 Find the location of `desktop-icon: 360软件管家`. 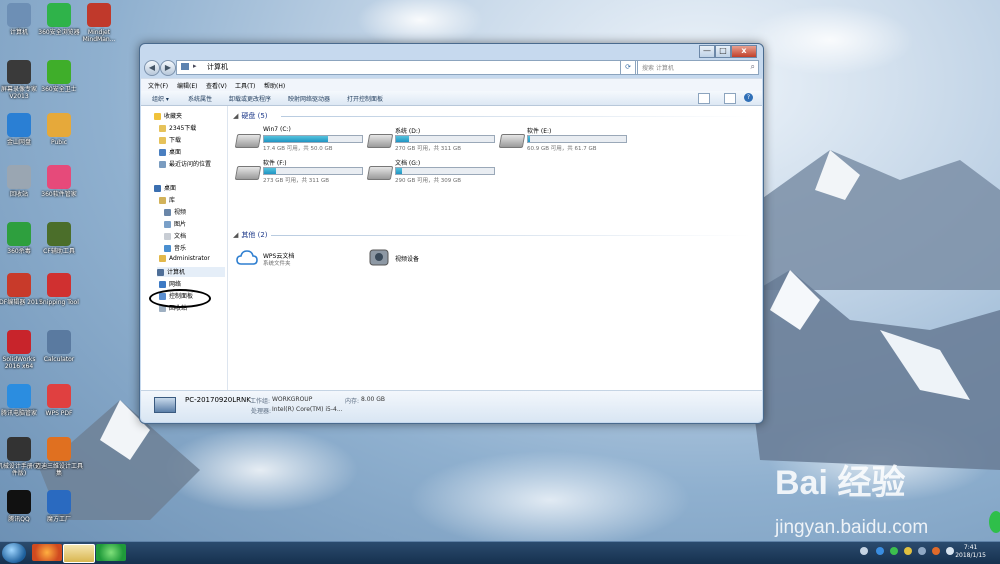

desktop-icon: 360软件管家 is located at coordinates (59, 181).